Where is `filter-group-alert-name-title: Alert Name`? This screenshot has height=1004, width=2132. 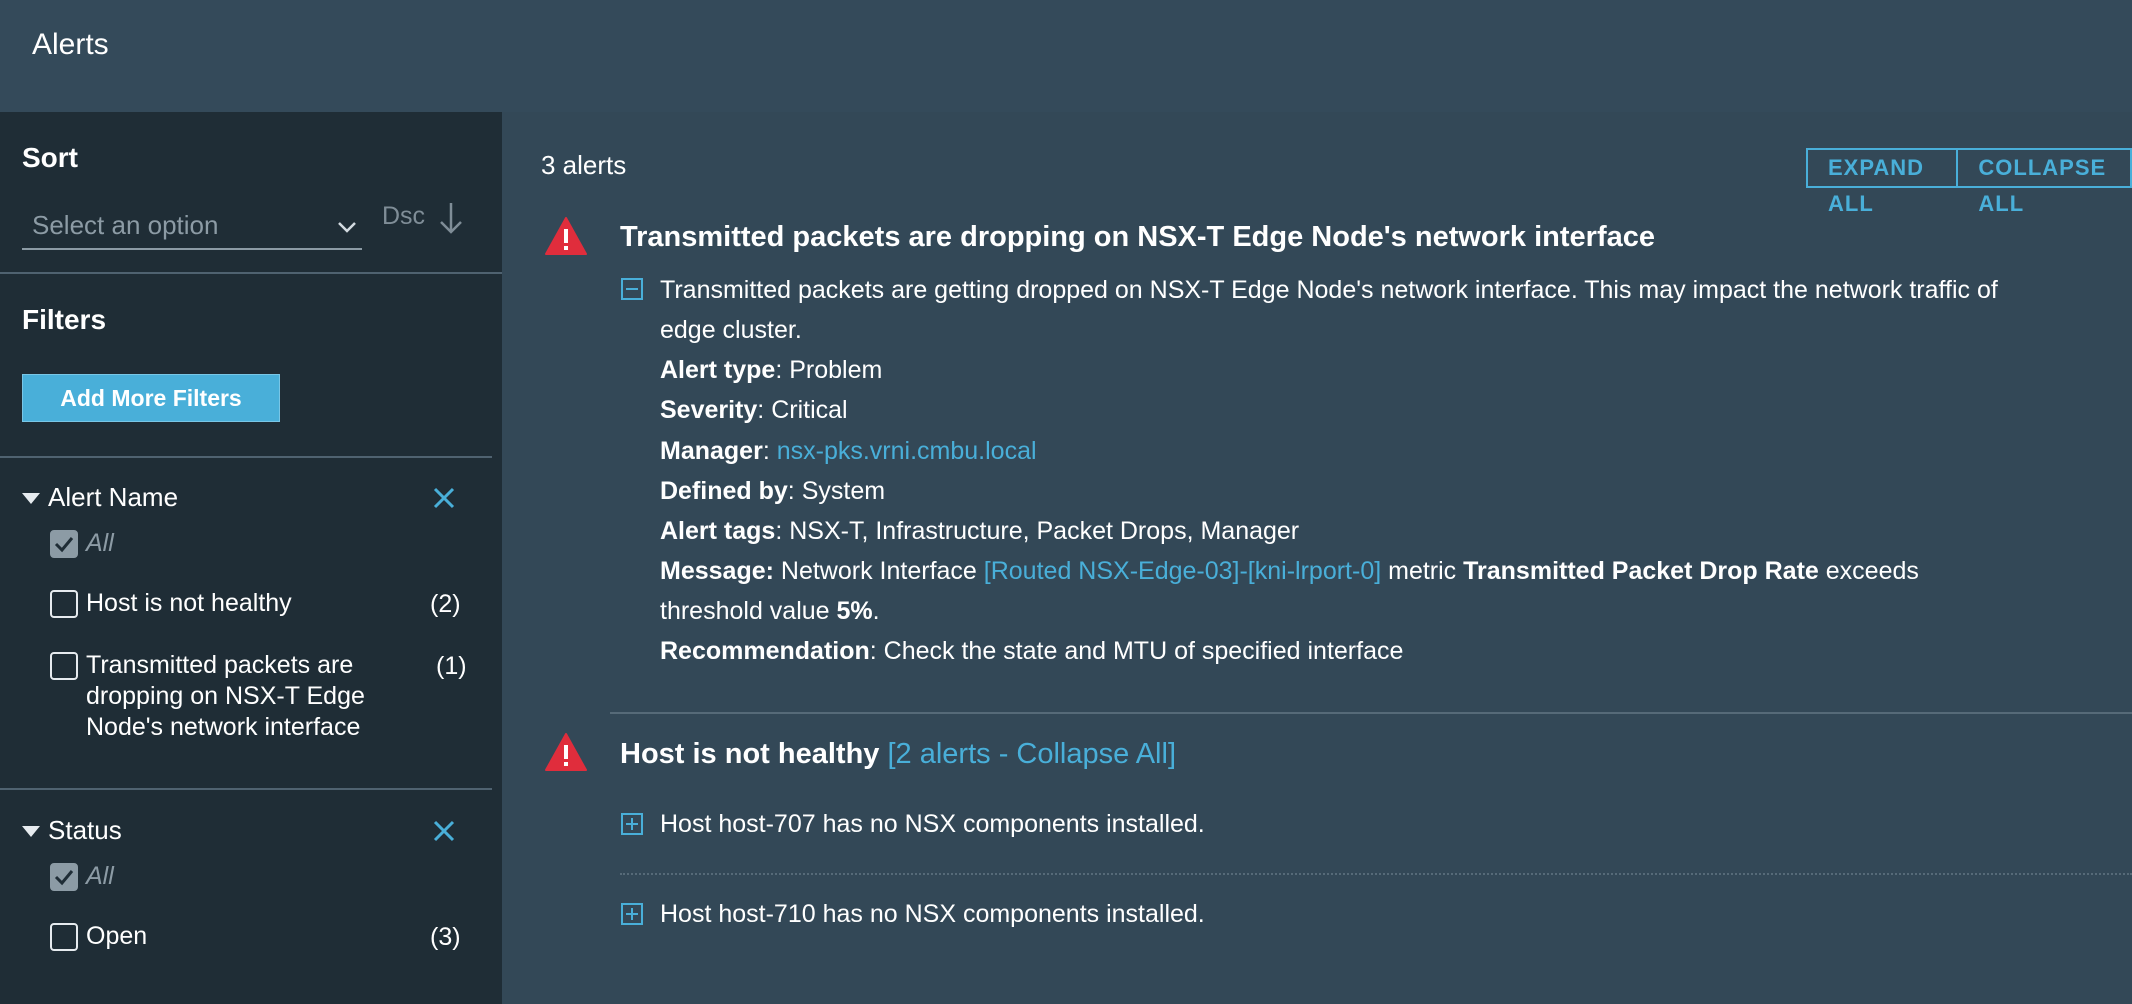
filter-group-alert-name-title: Alert Name is located at coordinates (113, 497).